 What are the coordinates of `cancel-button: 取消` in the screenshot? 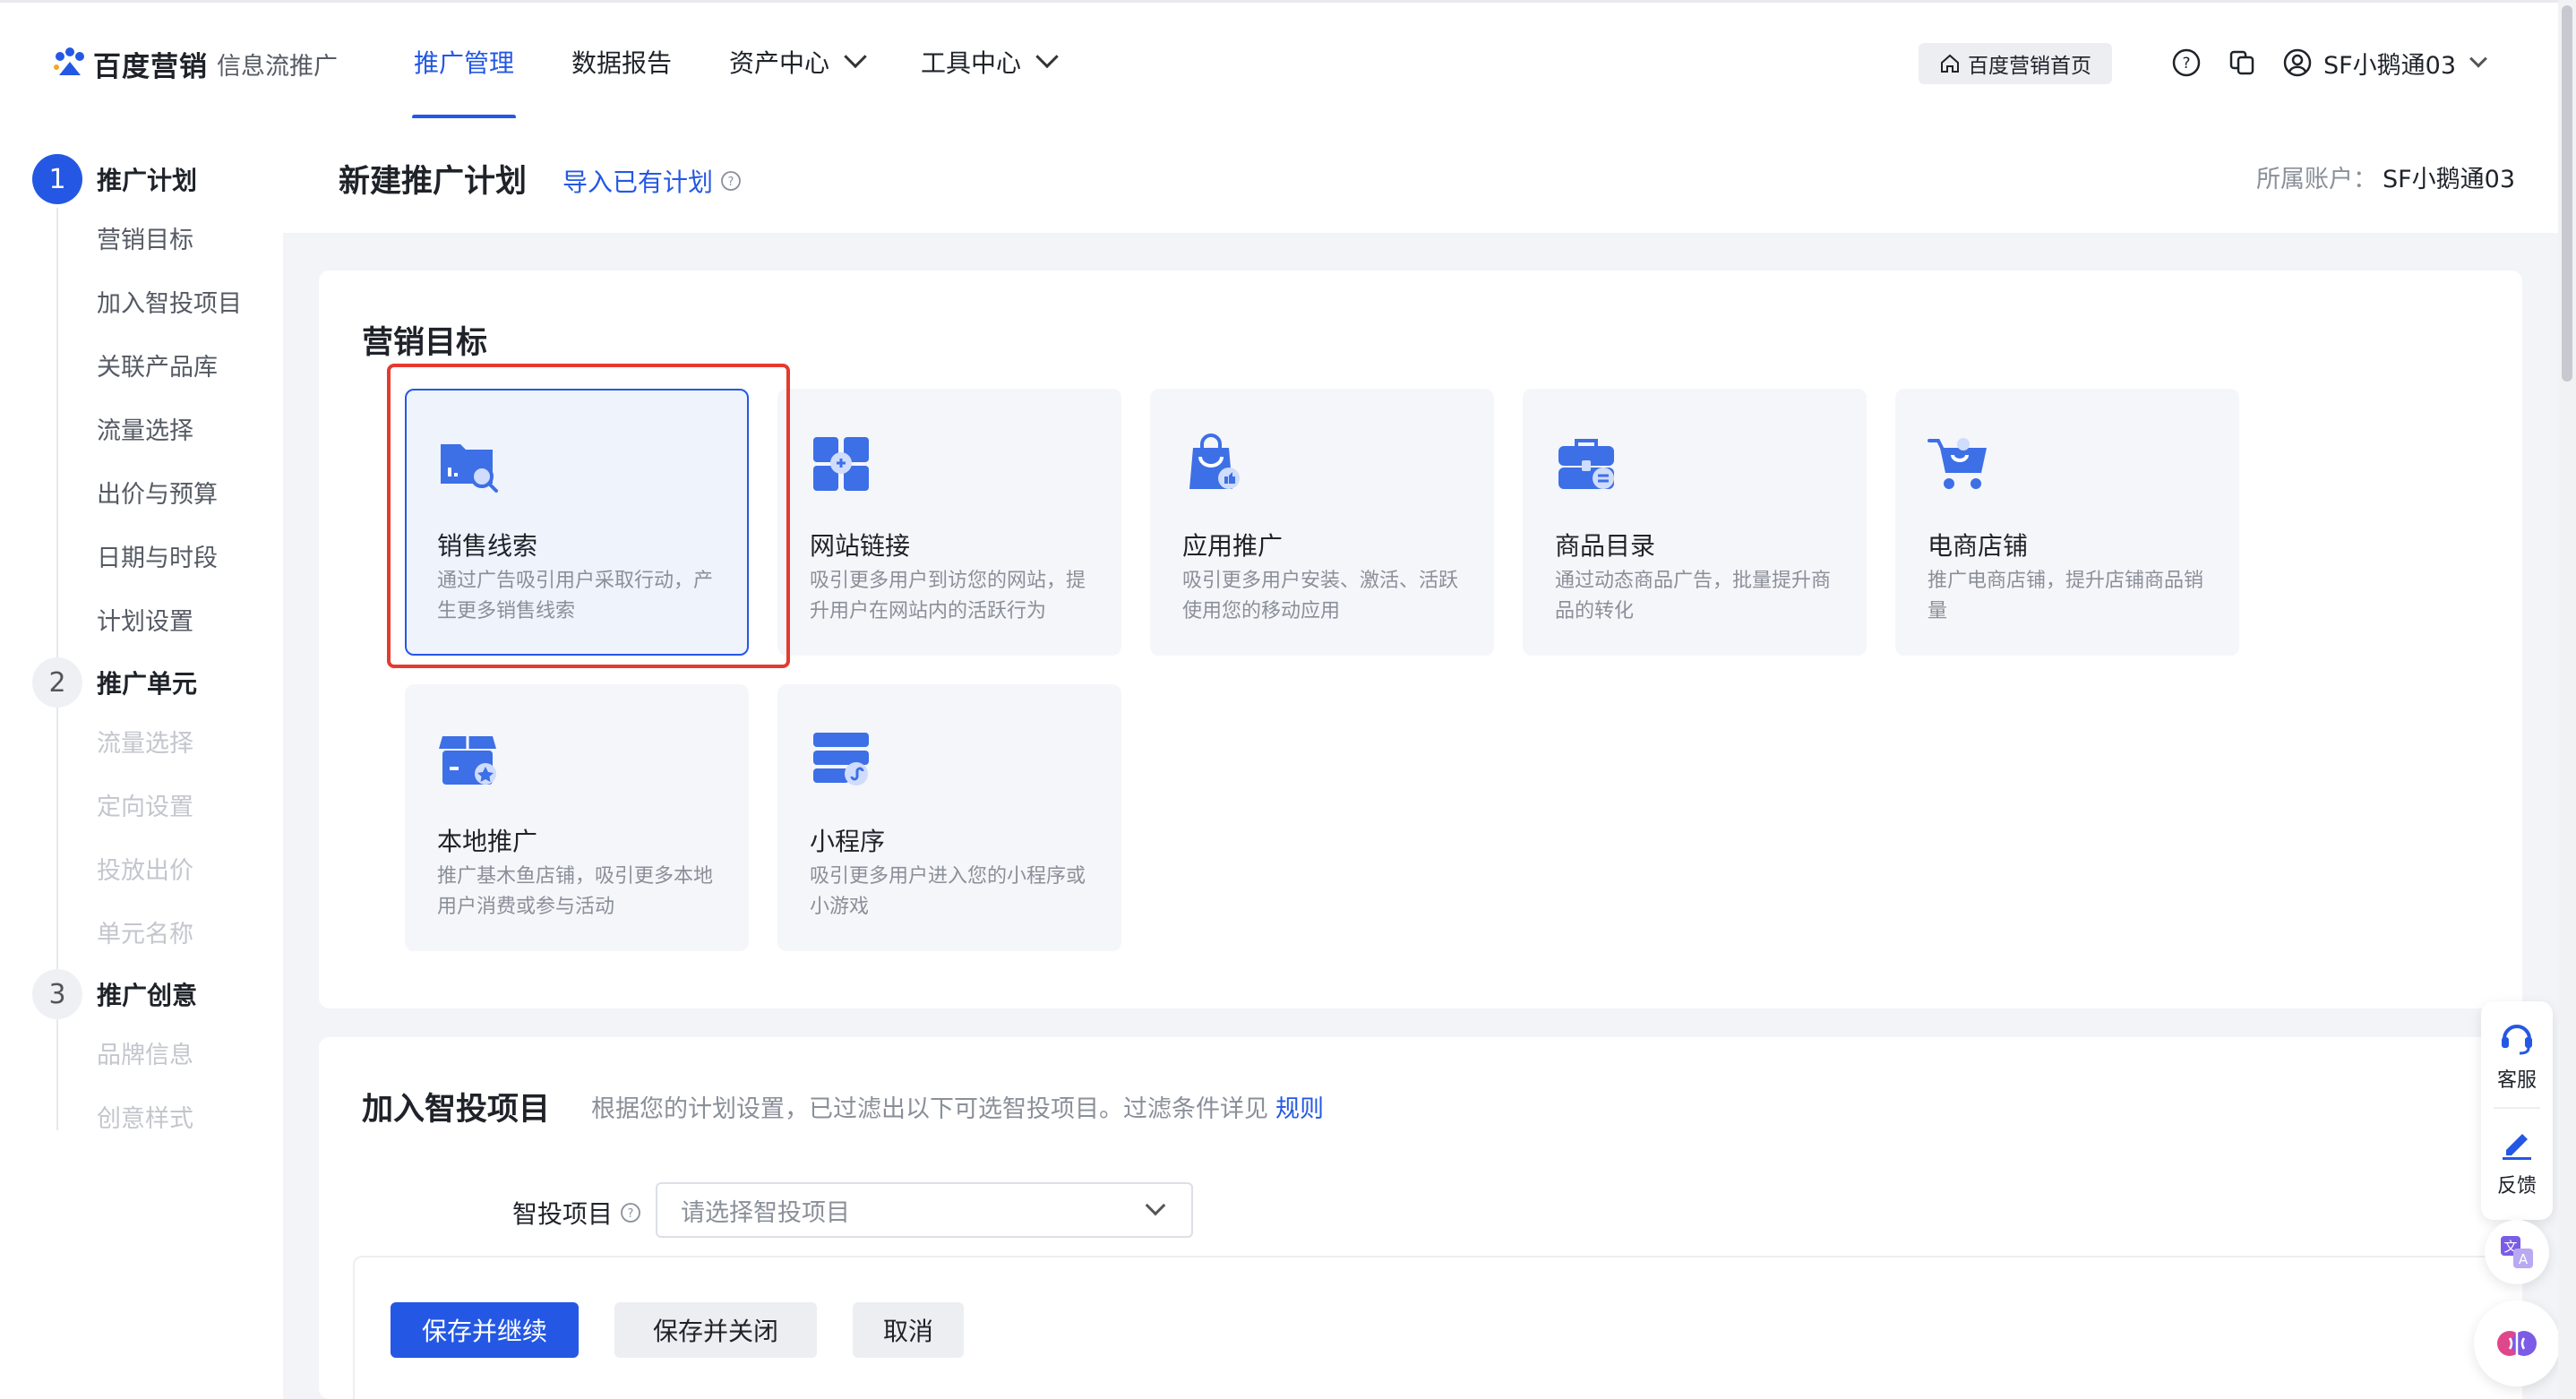 It's located at (908, 1330).